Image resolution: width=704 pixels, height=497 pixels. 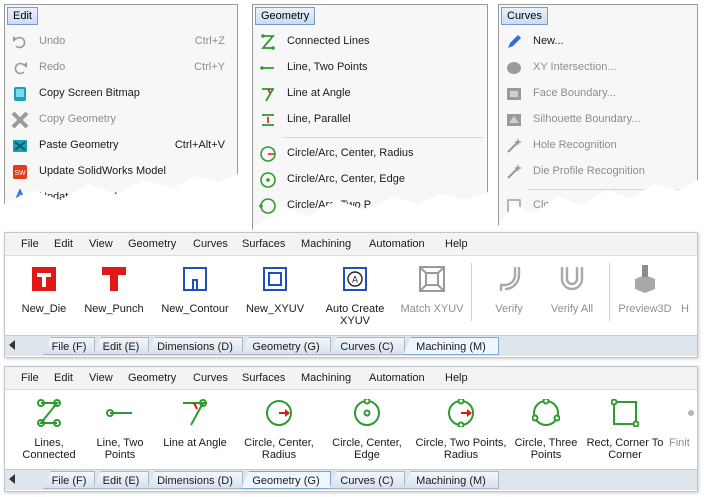 I want to click on new-punch-button: New_Punch, so click(x=114, y=290).